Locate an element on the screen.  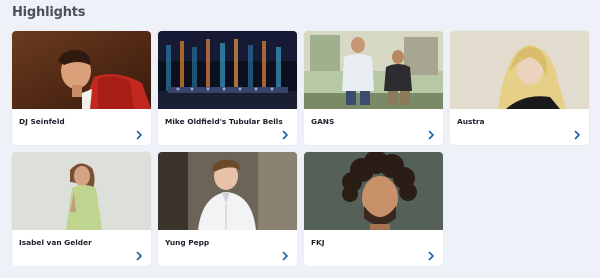
card-title: FKJ is located at coordinates (318, 242).